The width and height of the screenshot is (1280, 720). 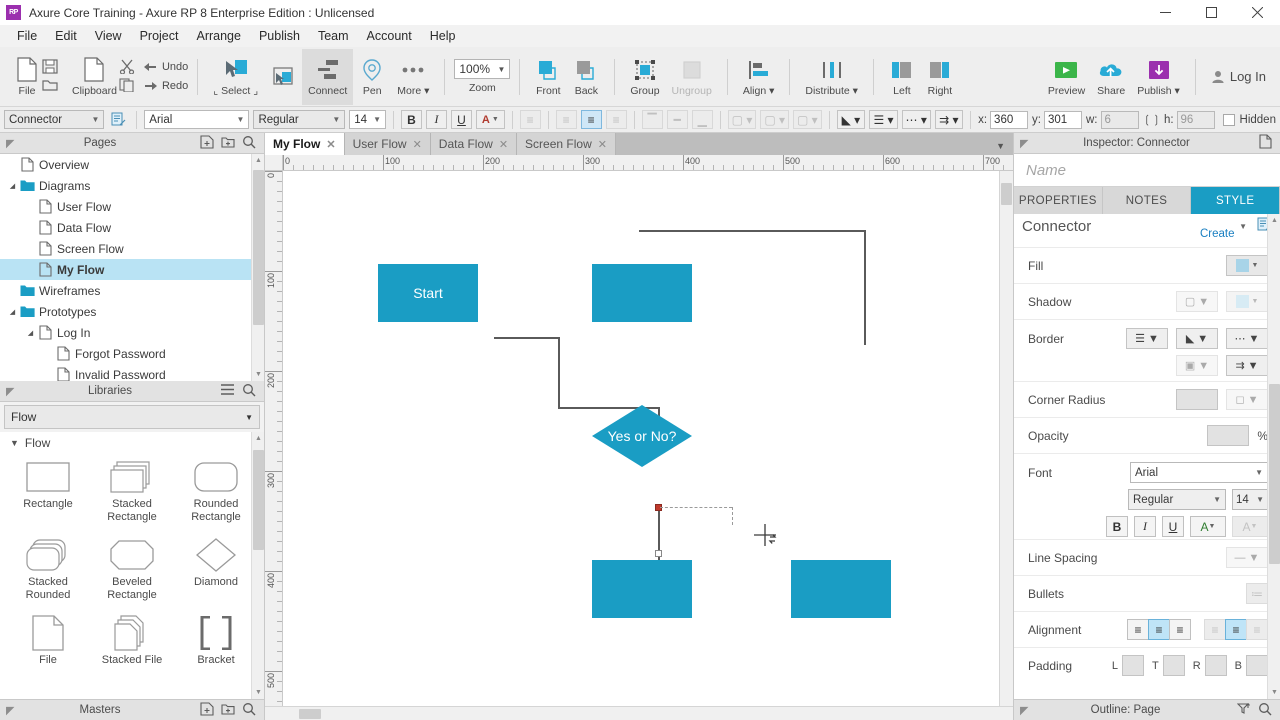 What do you see at coordinates (586, 77) in the screenshot?
I see `send-back-button: Back` at bounding box center [586, 77].